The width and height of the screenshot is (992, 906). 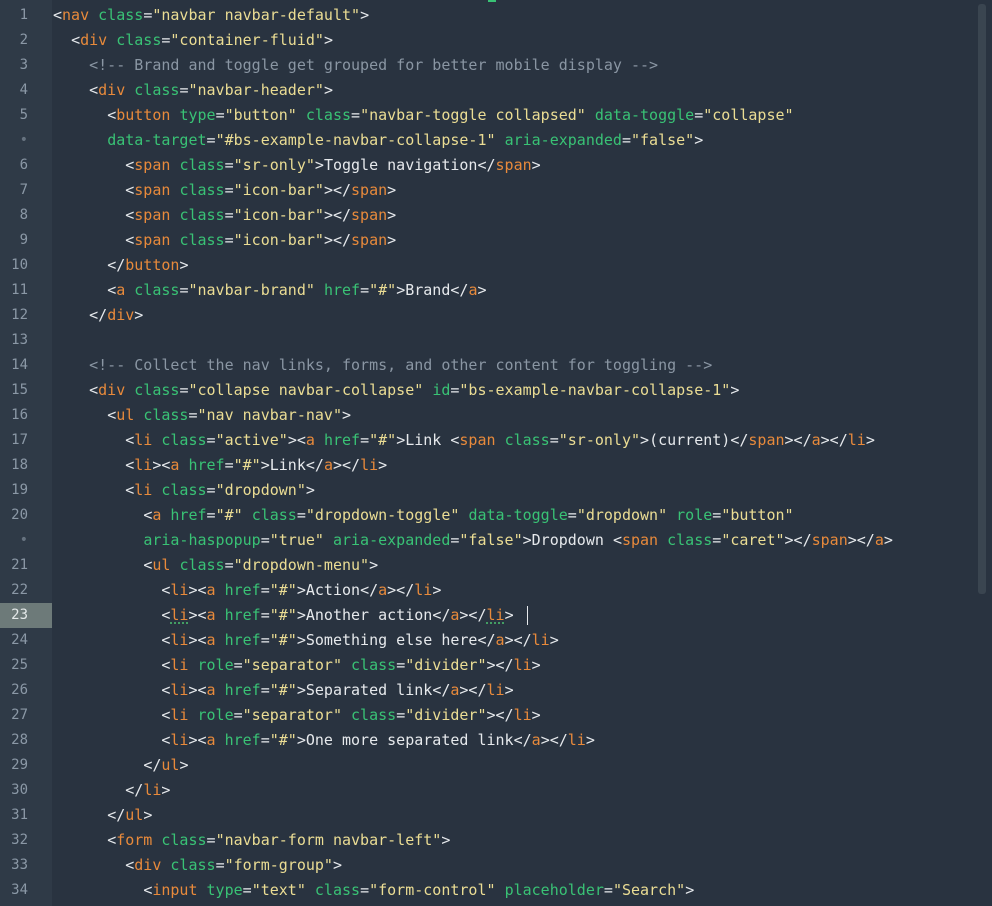 I want to click on code-token: data-toggle, so click(x=644, y=115).